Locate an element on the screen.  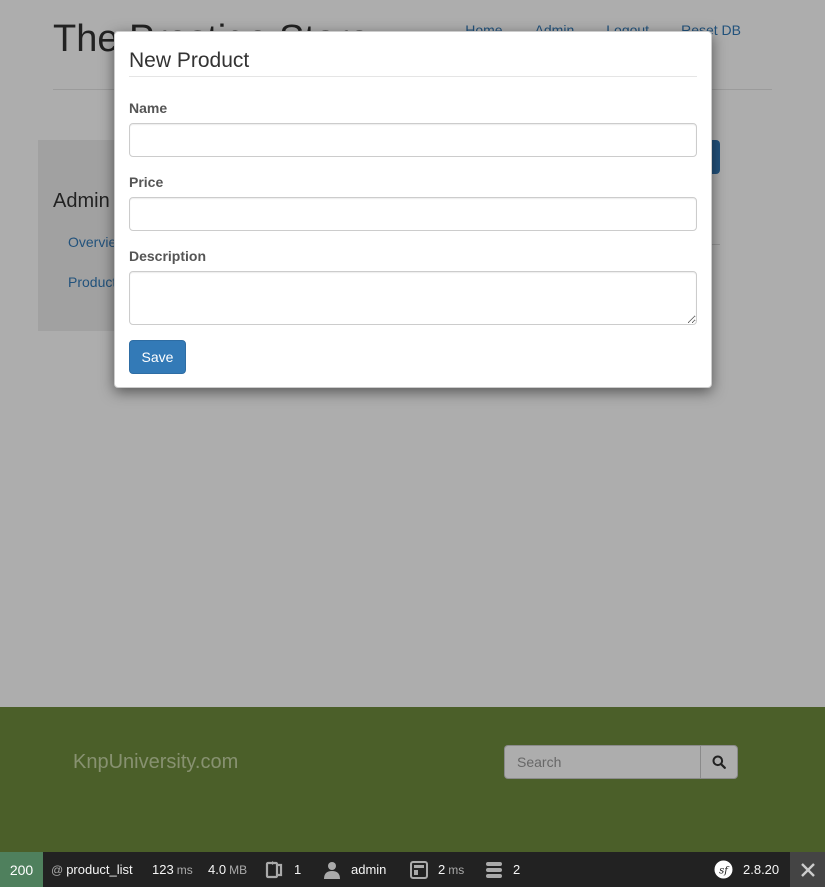
price-field is located at coordinates (413, 214).